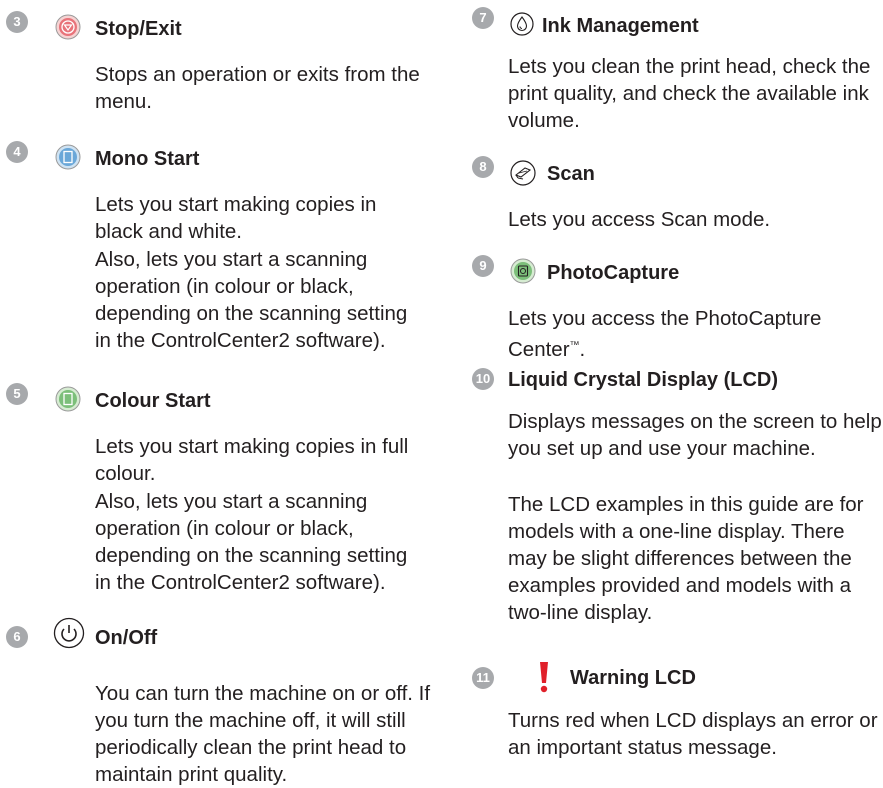  What do you see at coordinates (643, 380) in the screenshot?
I see `item-title: Liquid Crystal Display (LCD)` at bounding box center [643, 380].